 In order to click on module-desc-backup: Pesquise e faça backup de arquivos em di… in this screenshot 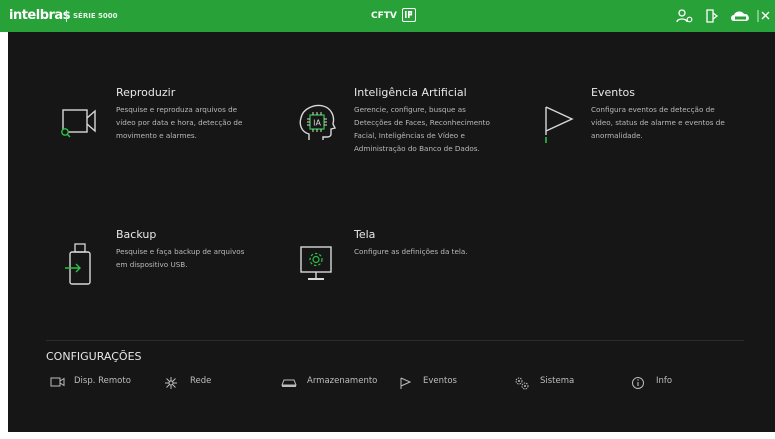, I will do `click(180, 258)`.